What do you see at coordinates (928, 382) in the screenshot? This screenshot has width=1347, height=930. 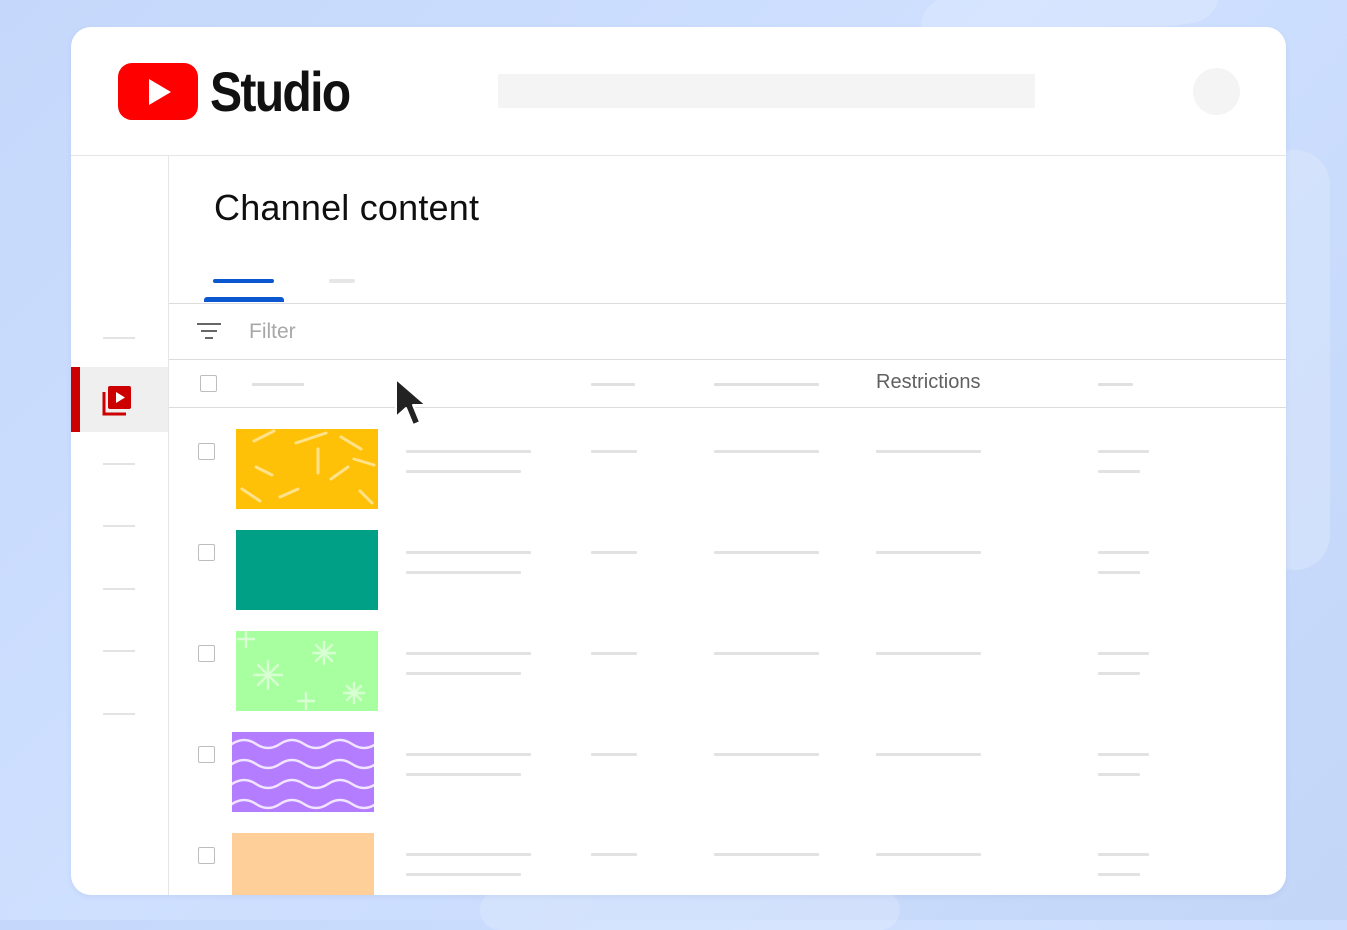 I see `column-header-restrictions: Restrictions` at bounding box center [928, 382].